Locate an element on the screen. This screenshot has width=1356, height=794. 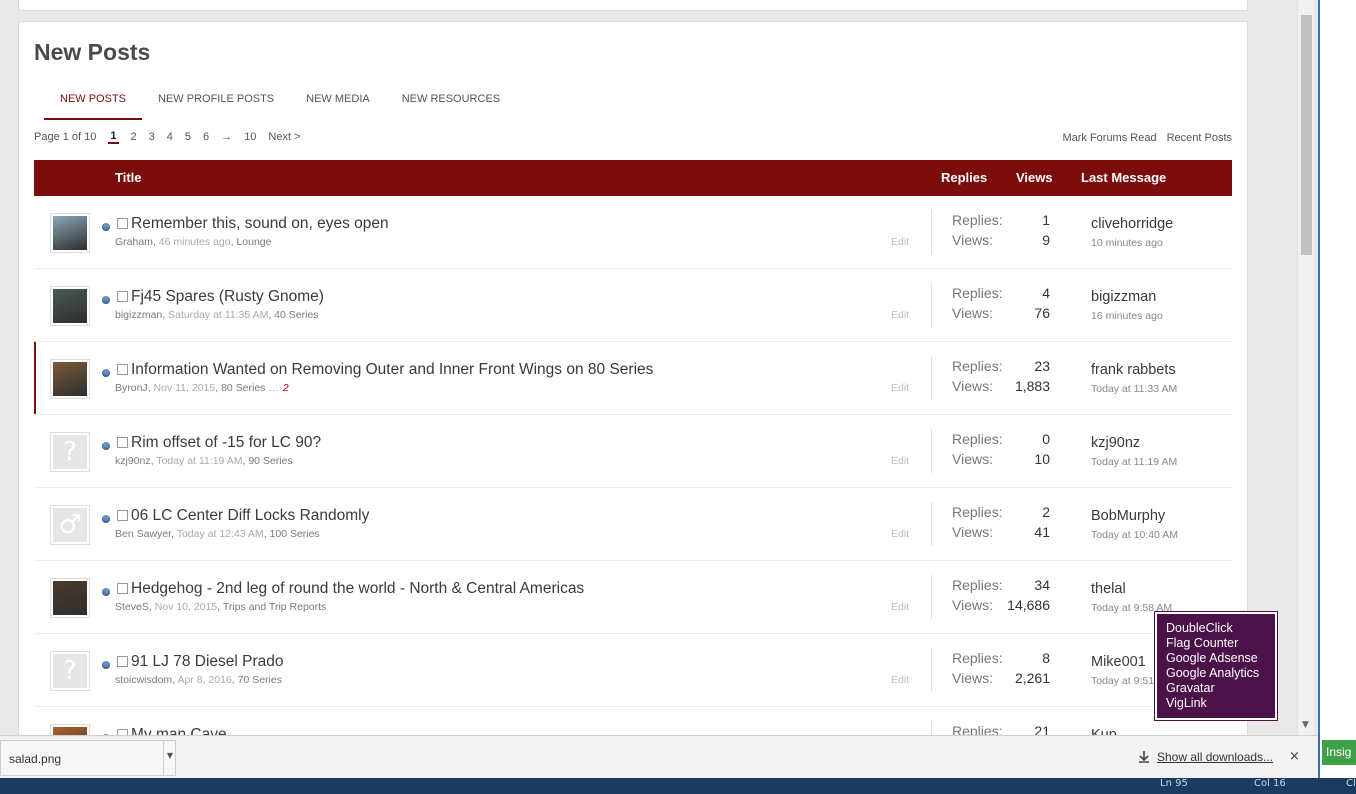
thread-forum: 40 Series is located at coordinates (296, 315).